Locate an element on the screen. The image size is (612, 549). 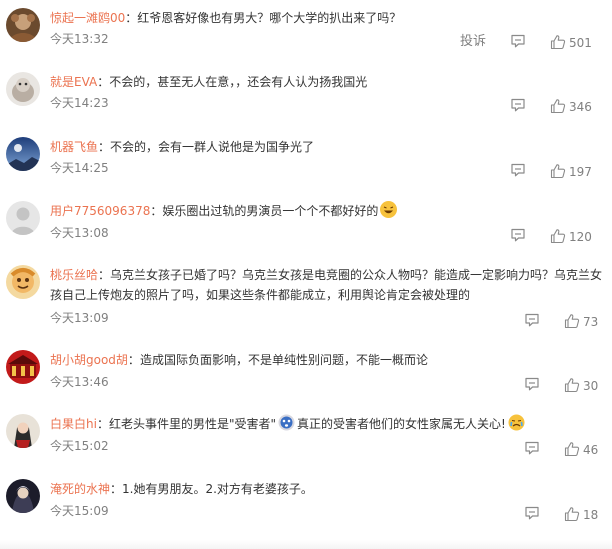
next-comment-cutoff is located at coordinates (306, 544).